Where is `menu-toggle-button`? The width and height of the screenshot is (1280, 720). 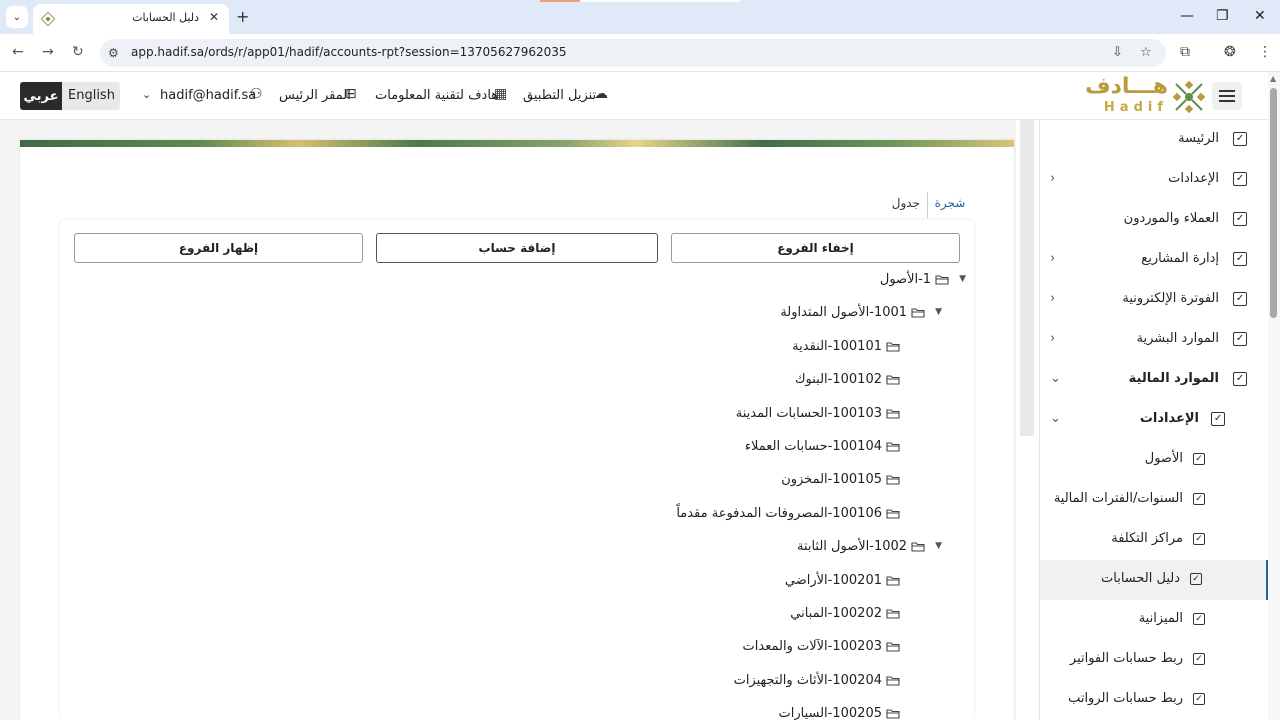 menu-toggle-button is located at coordinates (1227, 96).